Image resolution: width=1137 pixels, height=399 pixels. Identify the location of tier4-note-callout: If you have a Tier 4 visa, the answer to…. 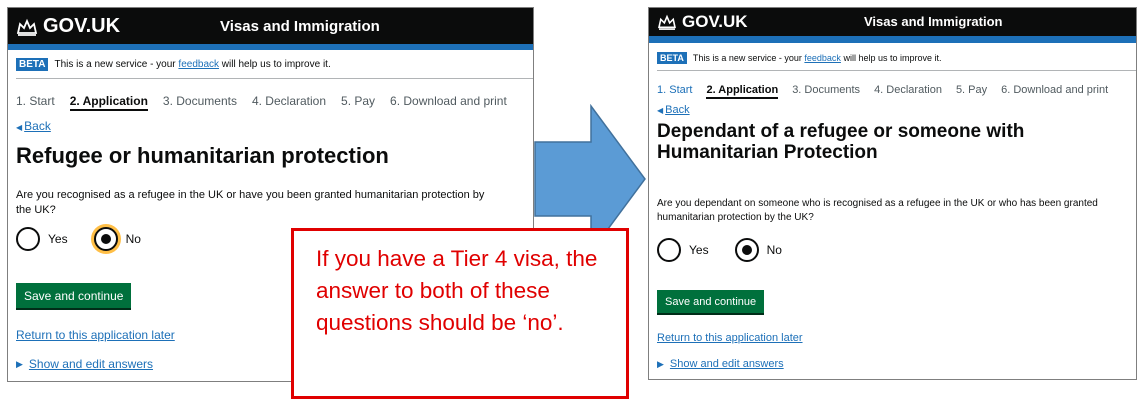
(460, 313).